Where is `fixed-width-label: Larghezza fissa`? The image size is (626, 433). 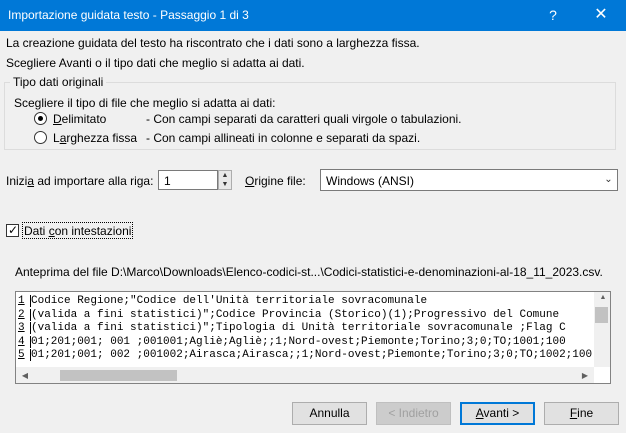
fixed-width-label: Larghezza fissa is located at coordinates (95, 138).